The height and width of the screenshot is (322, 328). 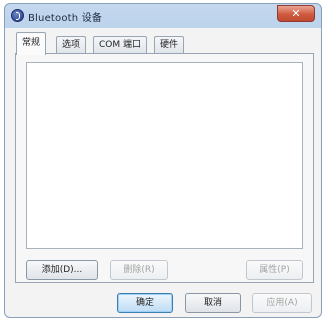 I want to click on ok-button: 确定, so click(x=145, y=303).